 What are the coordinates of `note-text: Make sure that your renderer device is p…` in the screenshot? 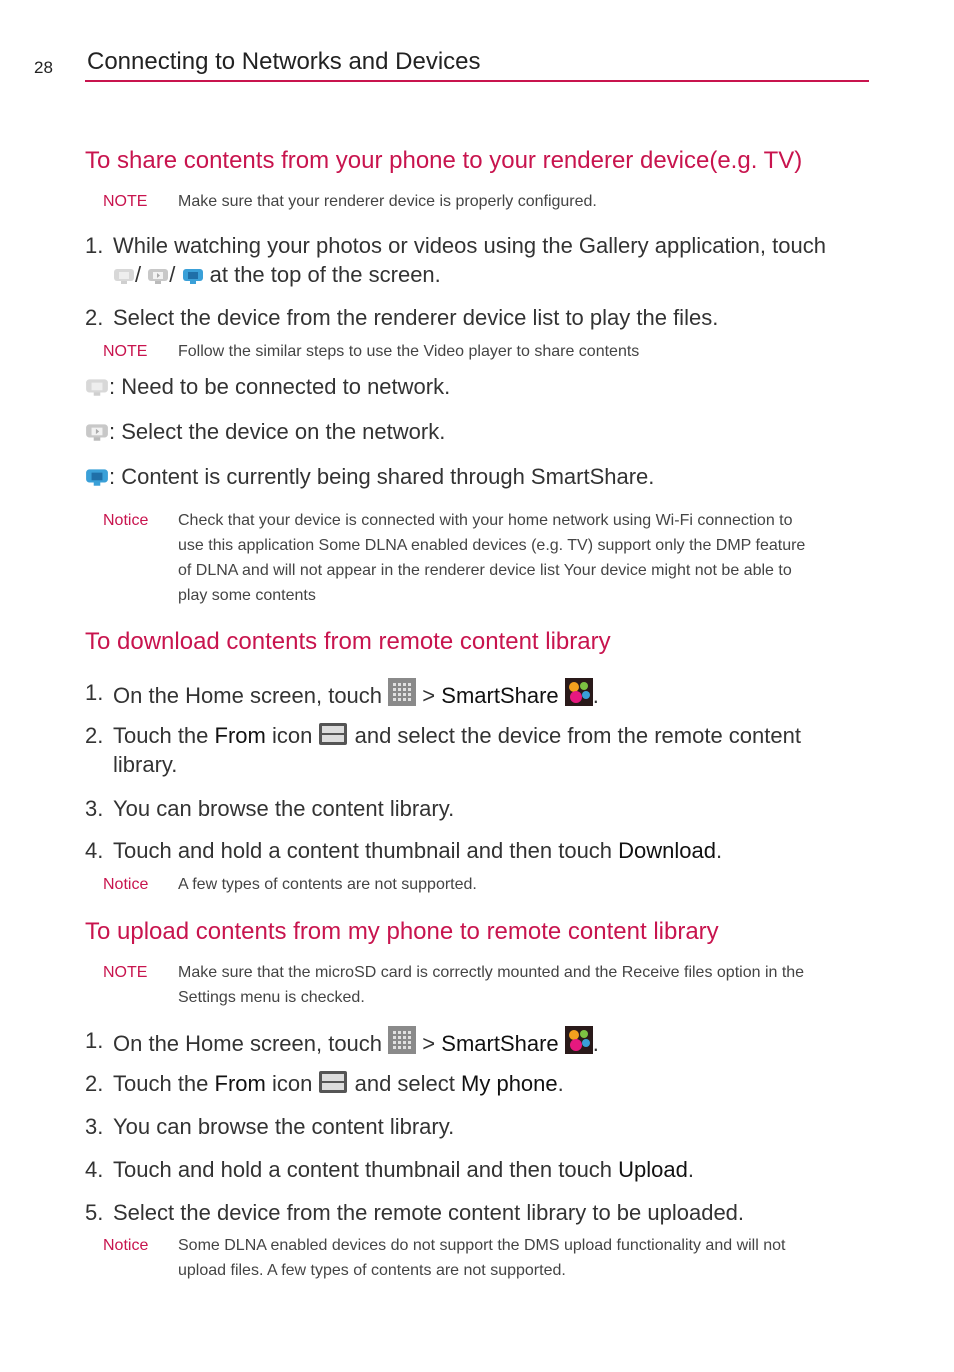 It's located at (387, 201).